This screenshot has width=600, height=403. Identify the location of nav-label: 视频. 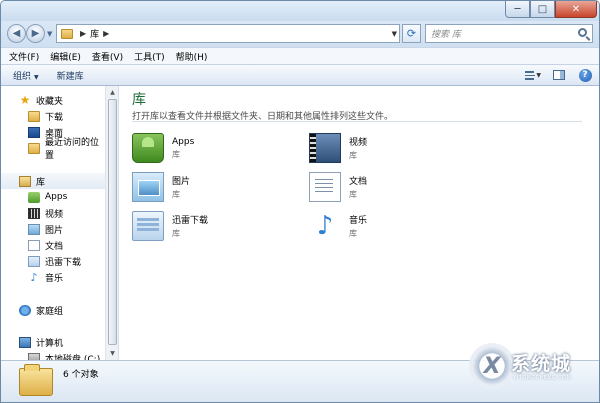
(54, 214).